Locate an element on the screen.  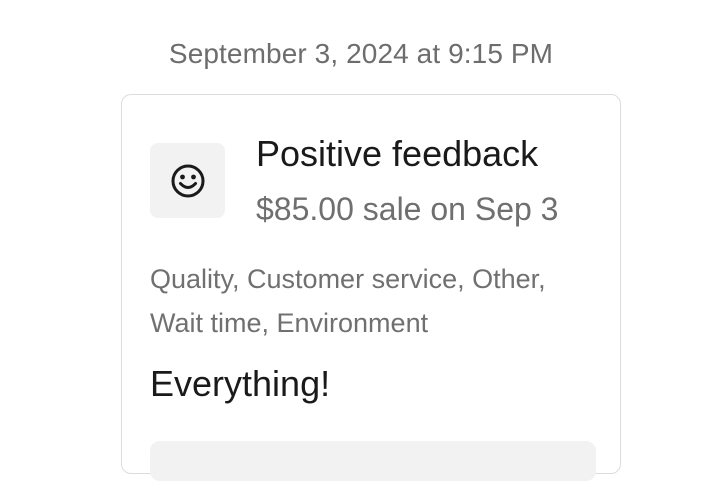
feedback-title: Positive feedback is located at coordinates (397, 153).